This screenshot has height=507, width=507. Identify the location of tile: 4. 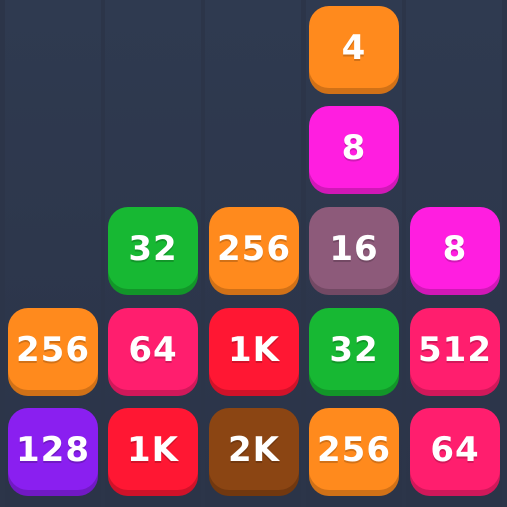
(354, 50).